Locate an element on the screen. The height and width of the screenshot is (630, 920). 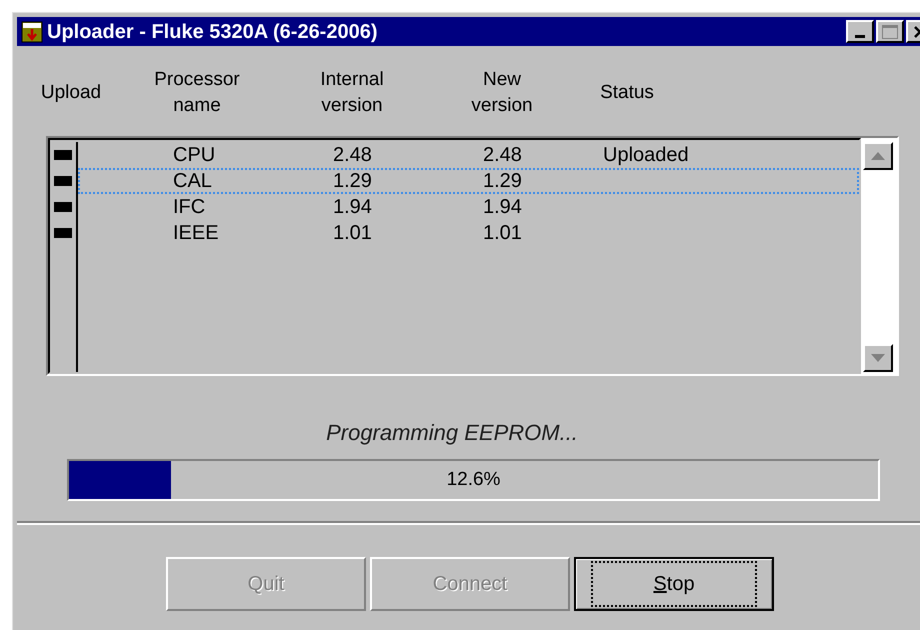
column-header: Status is located at coordinates (627, 93).